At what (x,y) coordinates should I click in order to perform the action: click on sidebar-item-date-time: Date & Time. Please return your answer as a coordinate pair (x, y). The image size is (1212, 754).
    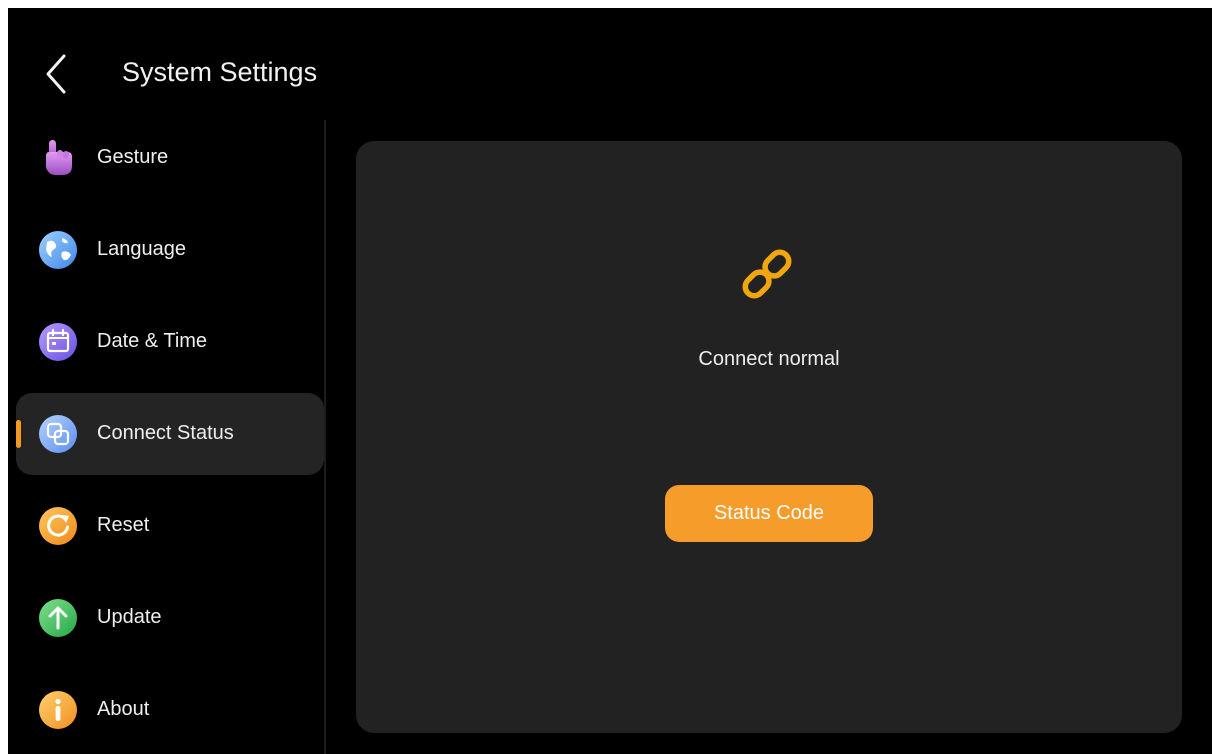
    Looking at the image, I should click on (170, 342).